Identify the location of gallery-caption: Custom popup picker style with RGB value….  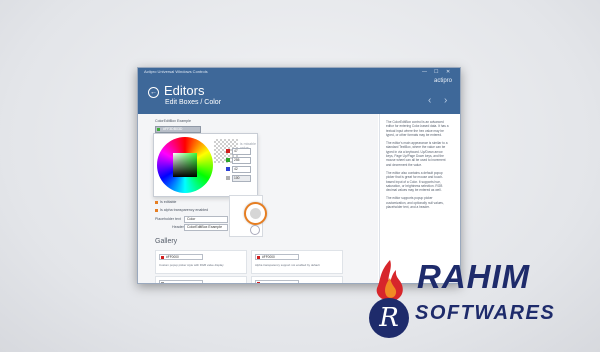
(191, 265).